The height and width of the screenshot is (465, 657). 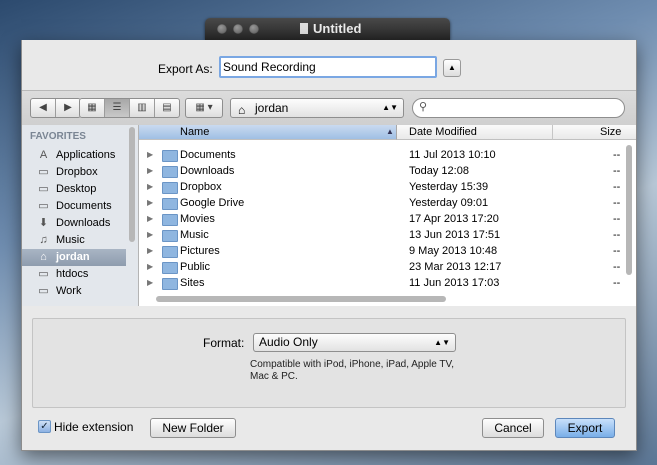 What do you see at coordinates (200, 251) in the screenshot?
I see `file-name: Pictures` at bounding box center [200, 251].